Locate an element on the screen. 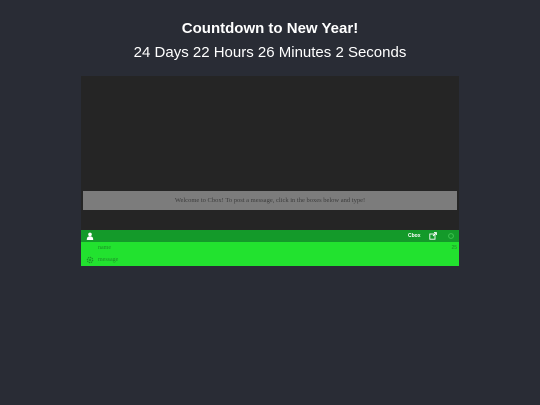  name-row: 25 is located at coordinates (270, 248).